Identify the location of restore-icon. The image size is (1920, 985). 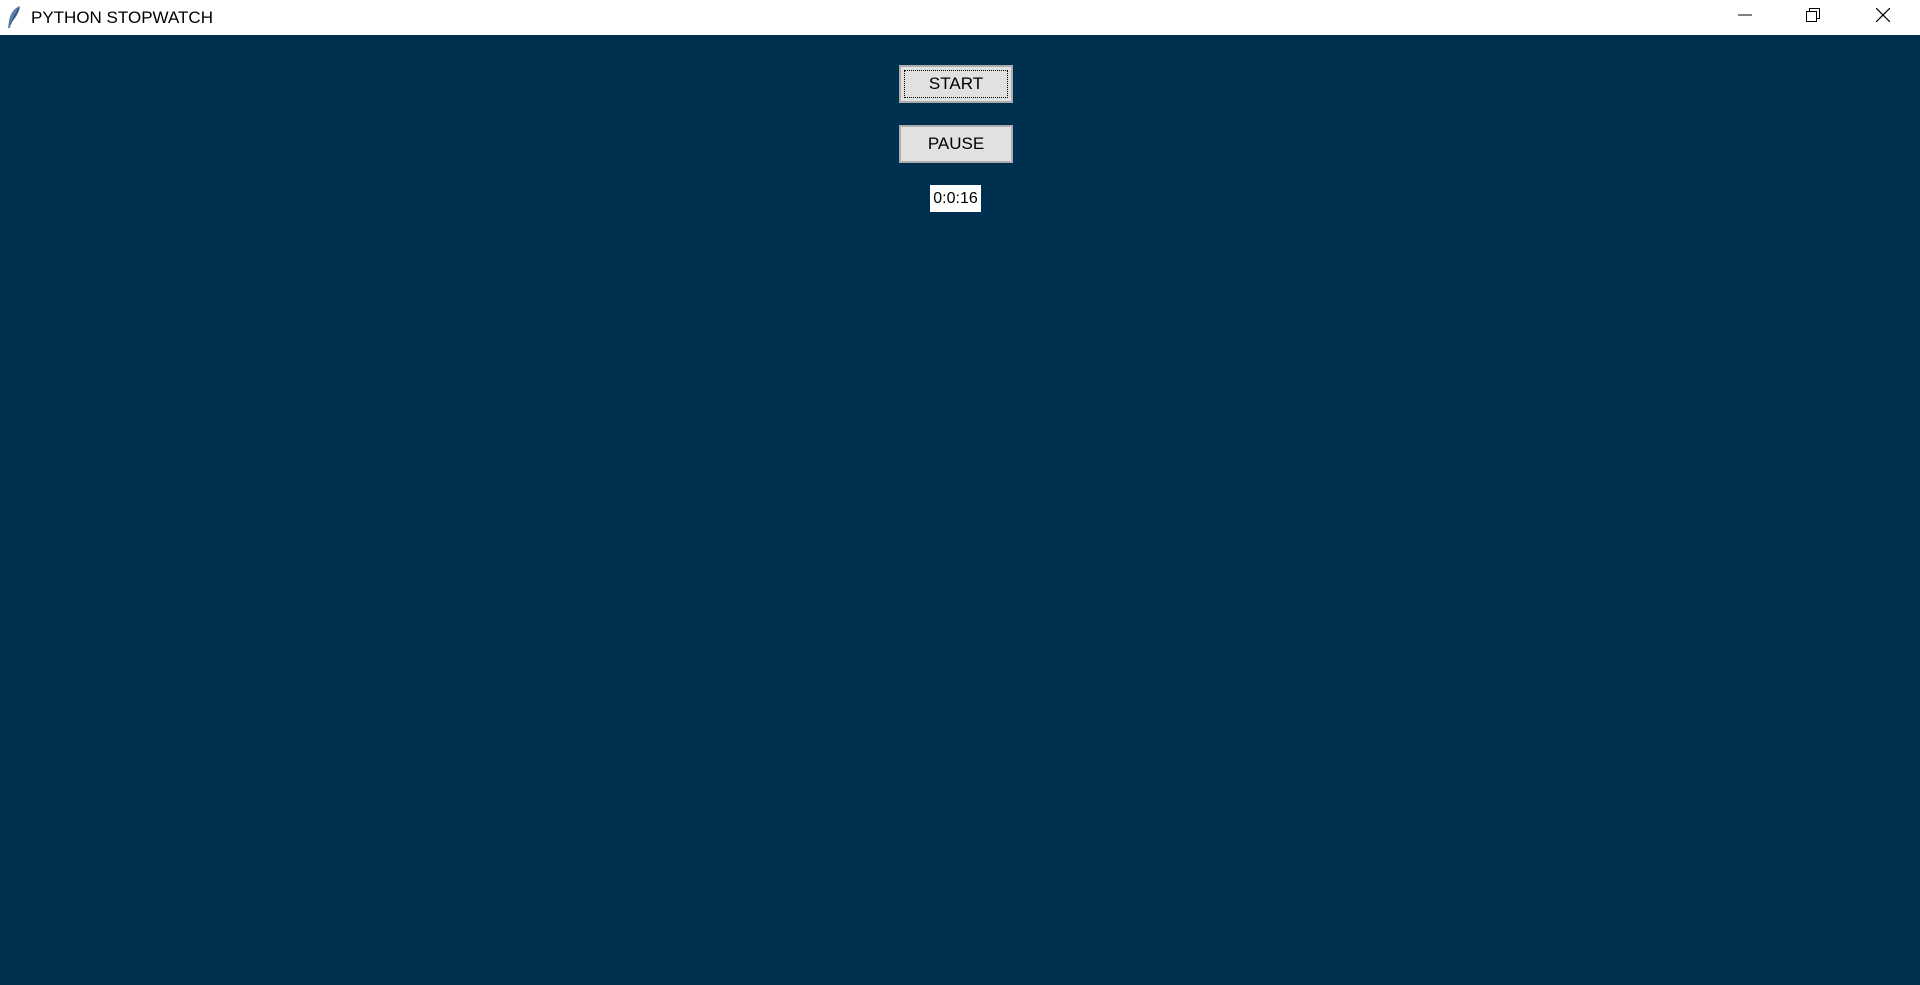
(1813, 17).